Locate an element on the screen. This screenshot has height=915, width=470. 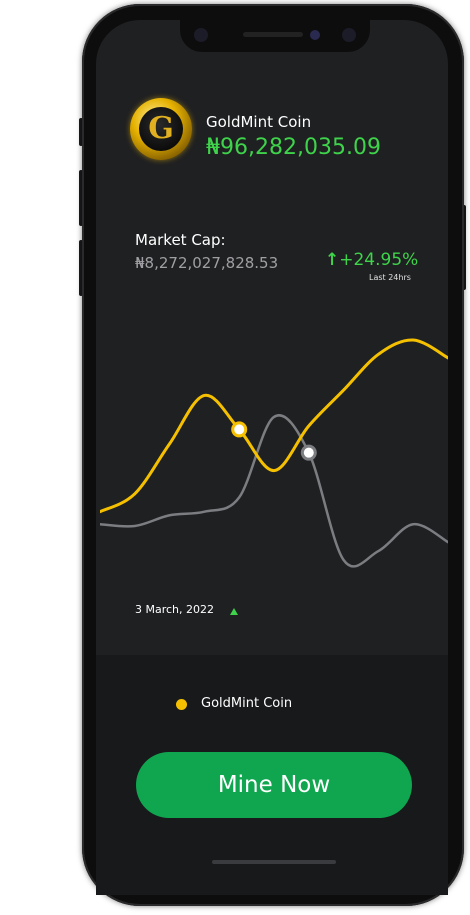
price-change-value: +24.95% is located at coordinates (379, 260).